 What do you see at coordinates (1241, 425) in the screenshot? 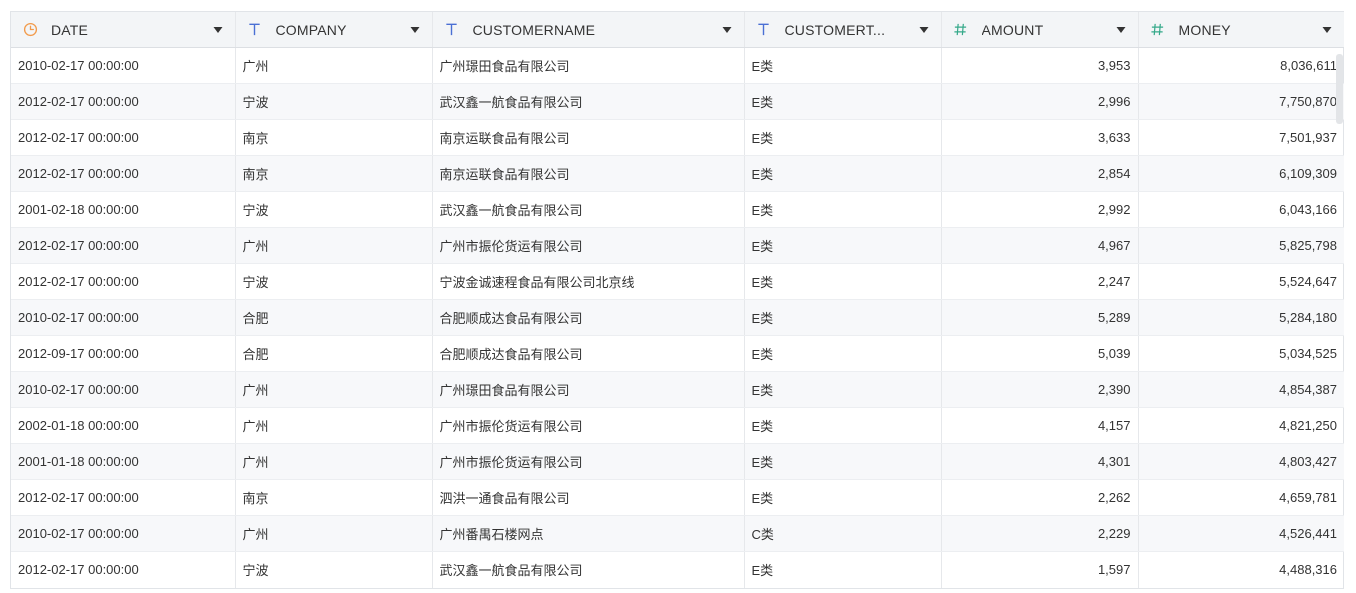
I see `cell-money: 4,821,250` at bounding box center [1241, 425].